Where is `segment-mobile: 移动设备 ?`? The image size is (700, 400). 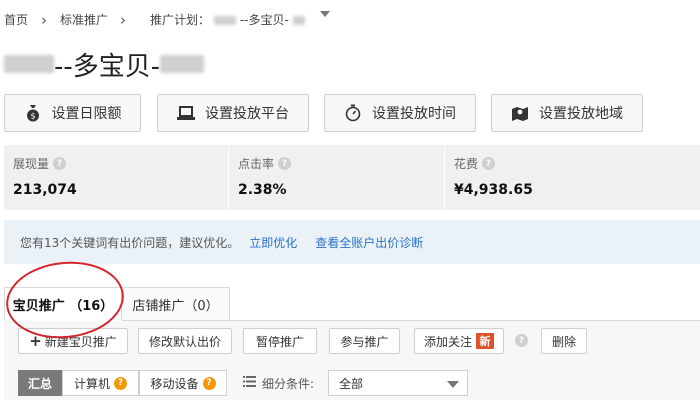 segment-mobile: 移动设备 ? is located at coordinates (183, 383).